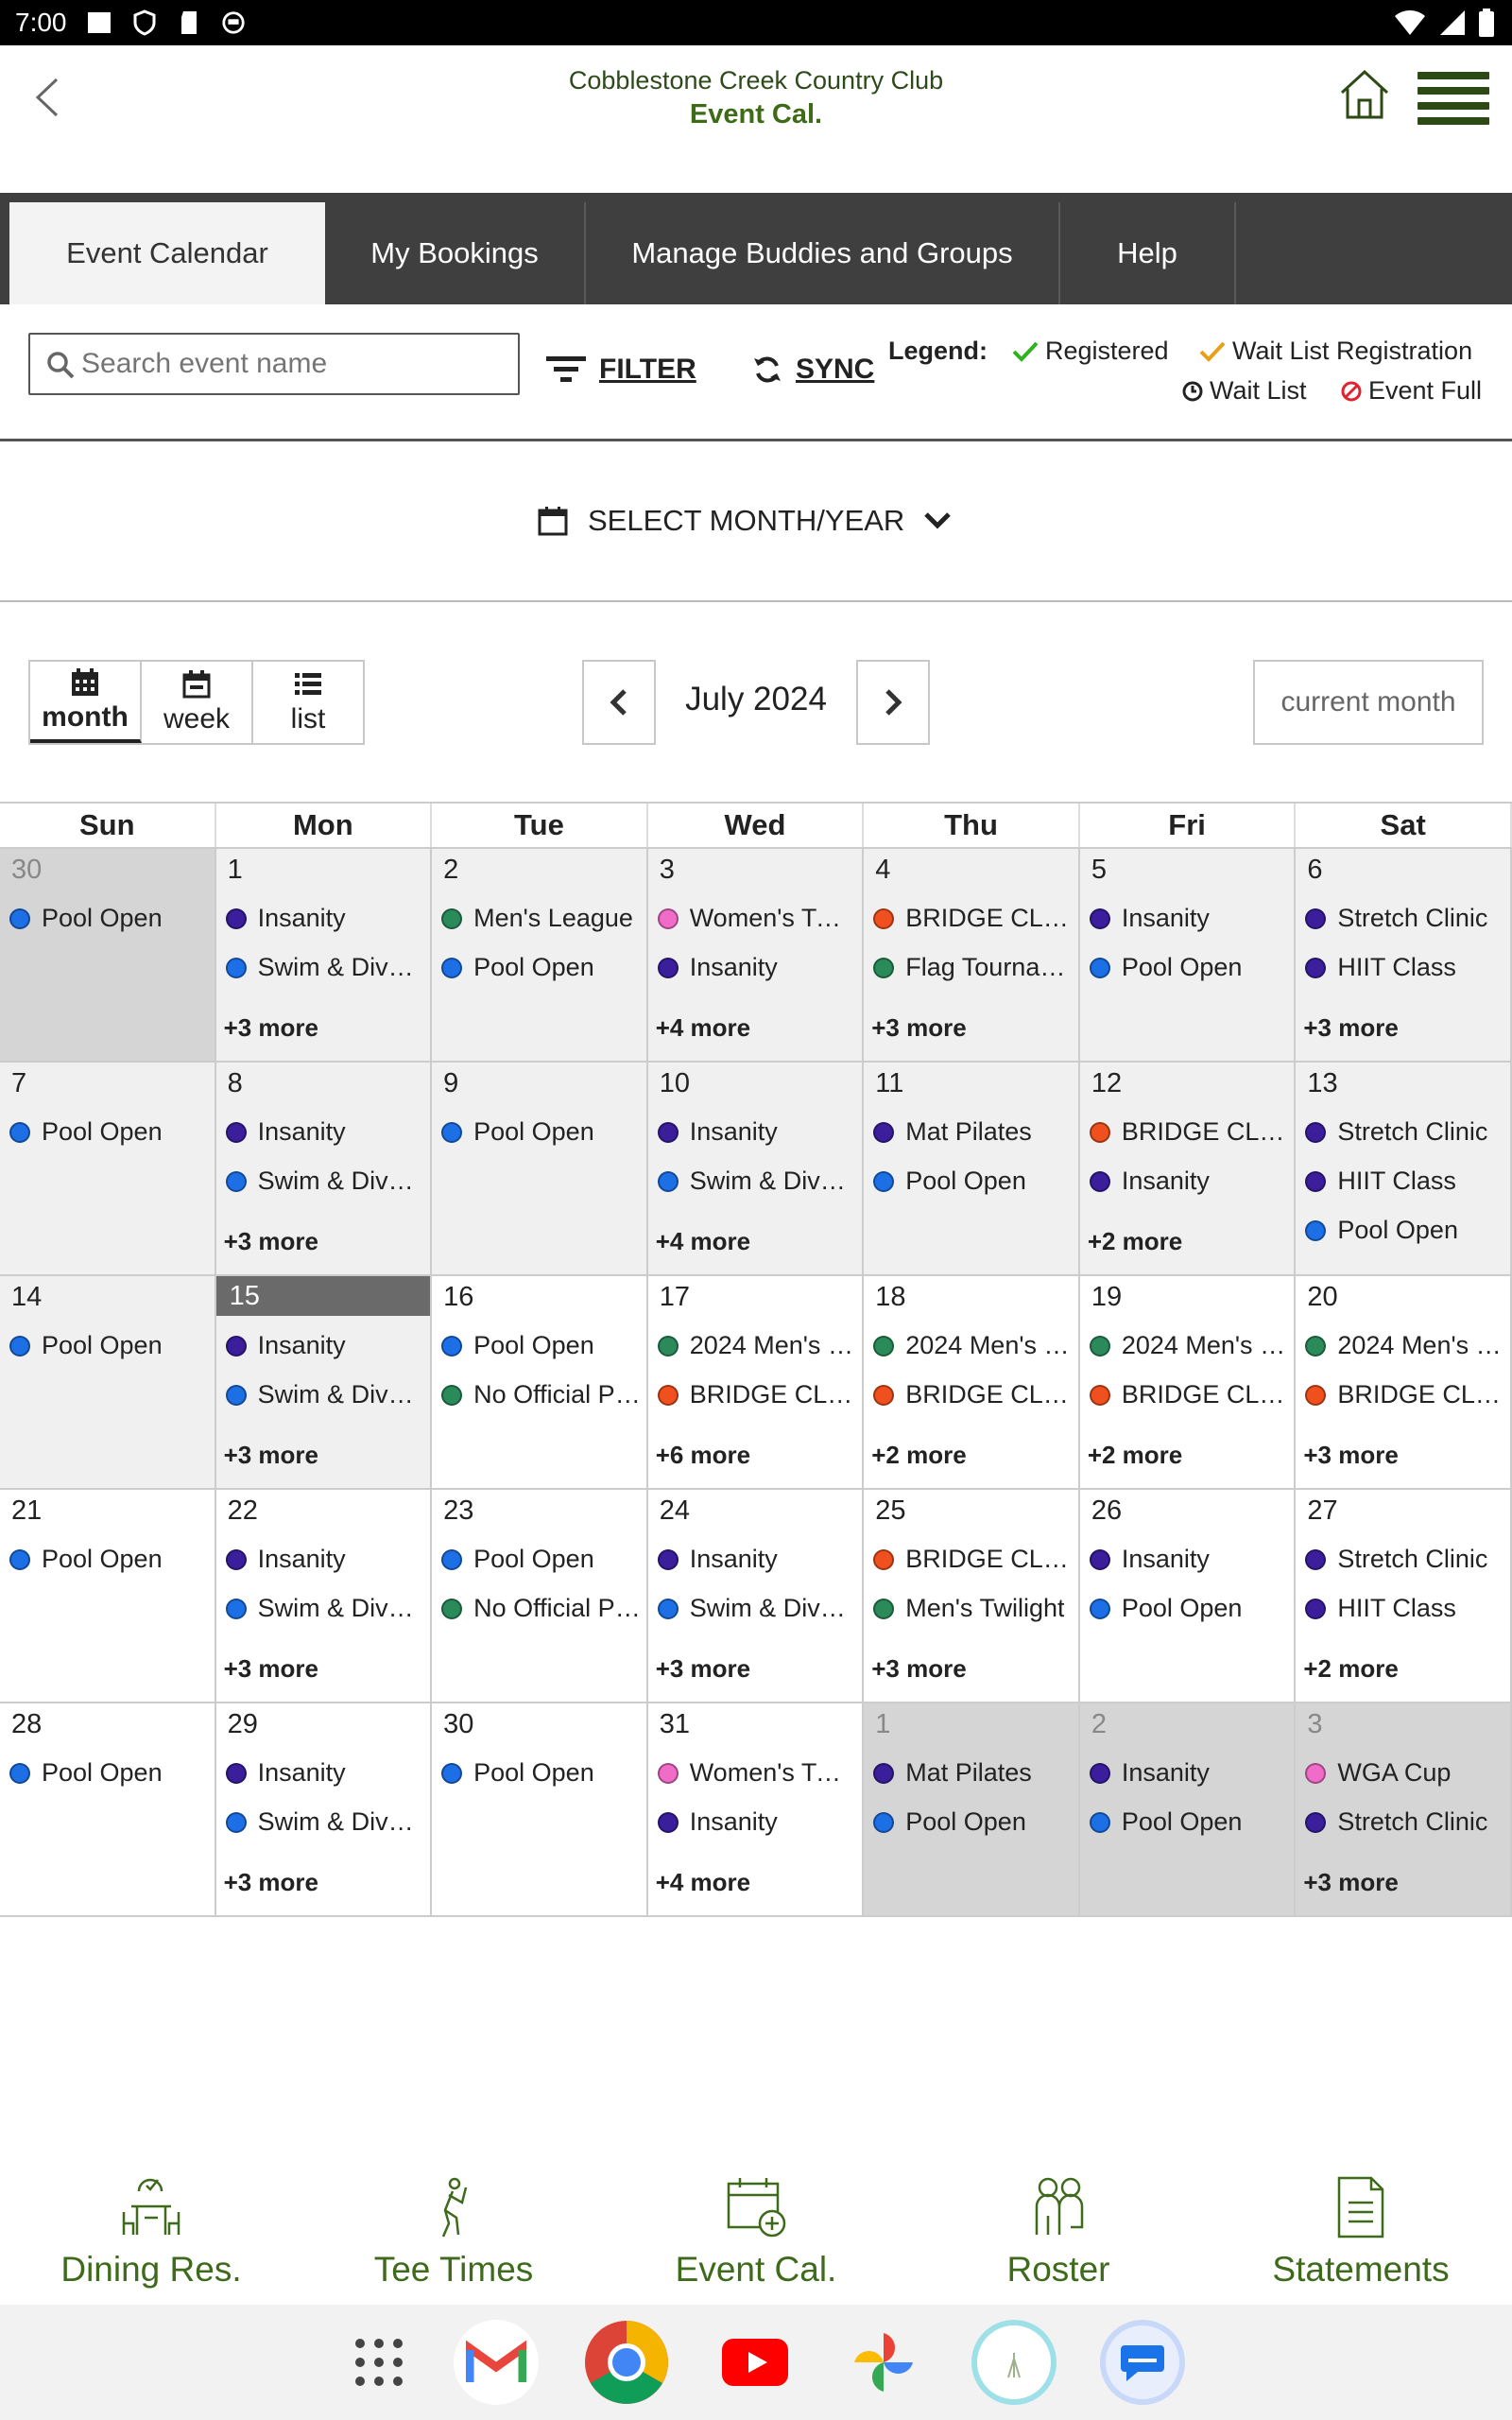 The height and width of the screenshot is (2420, 1512). I want to click on day-cell: 2 Insanity Pool Open, so click(1188, 1809).